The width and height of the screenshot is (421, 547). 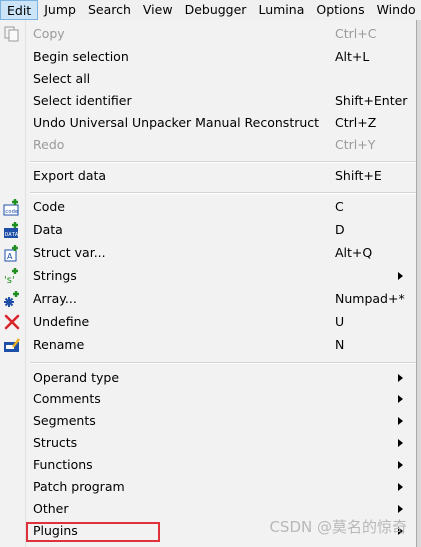 I want to click on undefine-icon, so click(x=12, y=322).